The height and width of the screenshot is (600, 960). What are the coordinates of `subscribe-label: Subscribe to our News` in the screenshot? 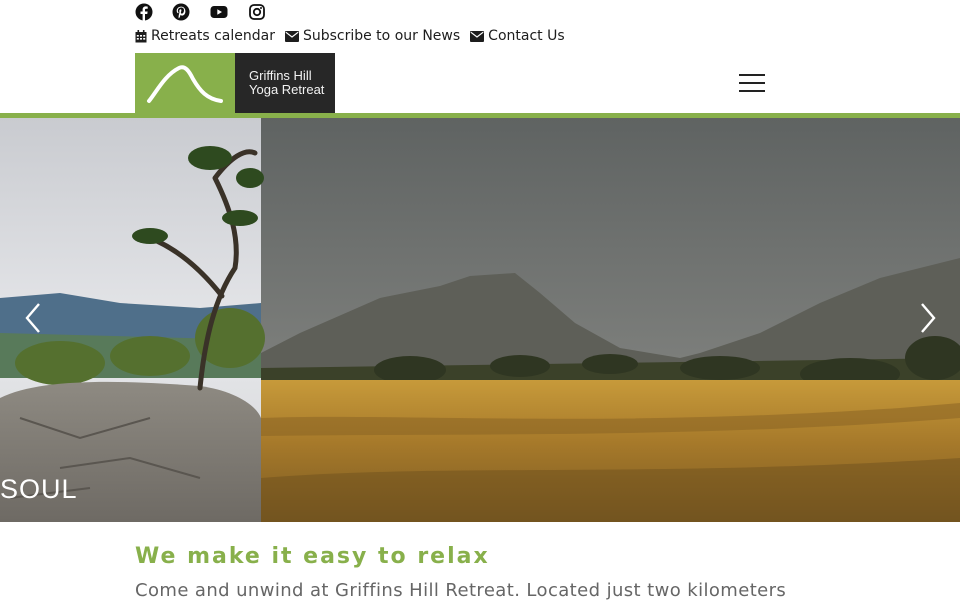 It's located at (381, 36).